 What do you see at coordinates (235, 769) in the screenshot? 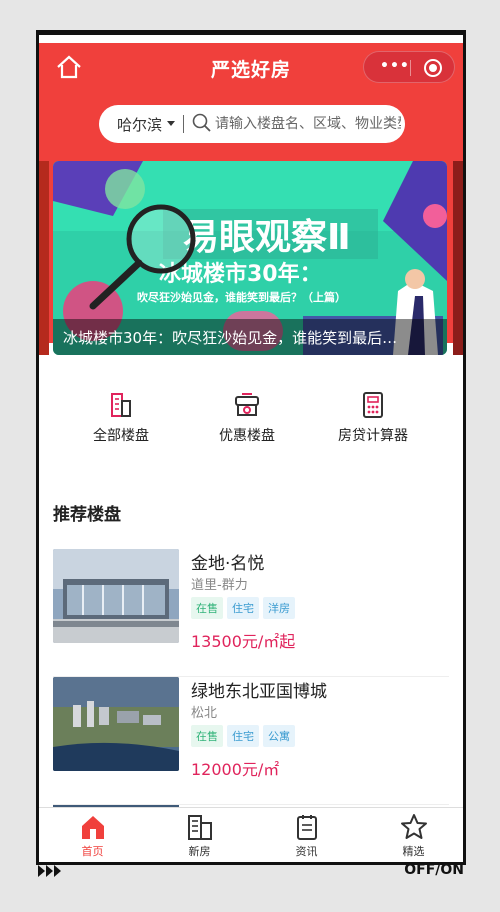
I see `property-price: 12000元/㎡` at bounding box center [235, 769].